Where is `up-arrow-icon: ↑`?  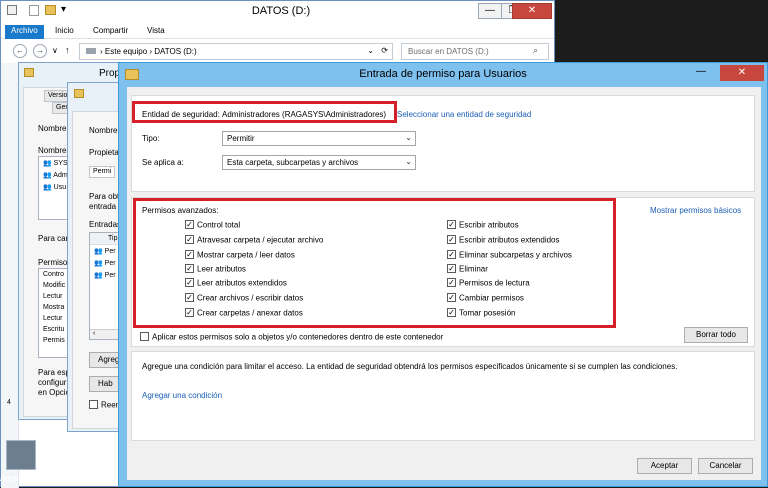 up-arrow-icon: ↑ is located at coordinates (67, 50).